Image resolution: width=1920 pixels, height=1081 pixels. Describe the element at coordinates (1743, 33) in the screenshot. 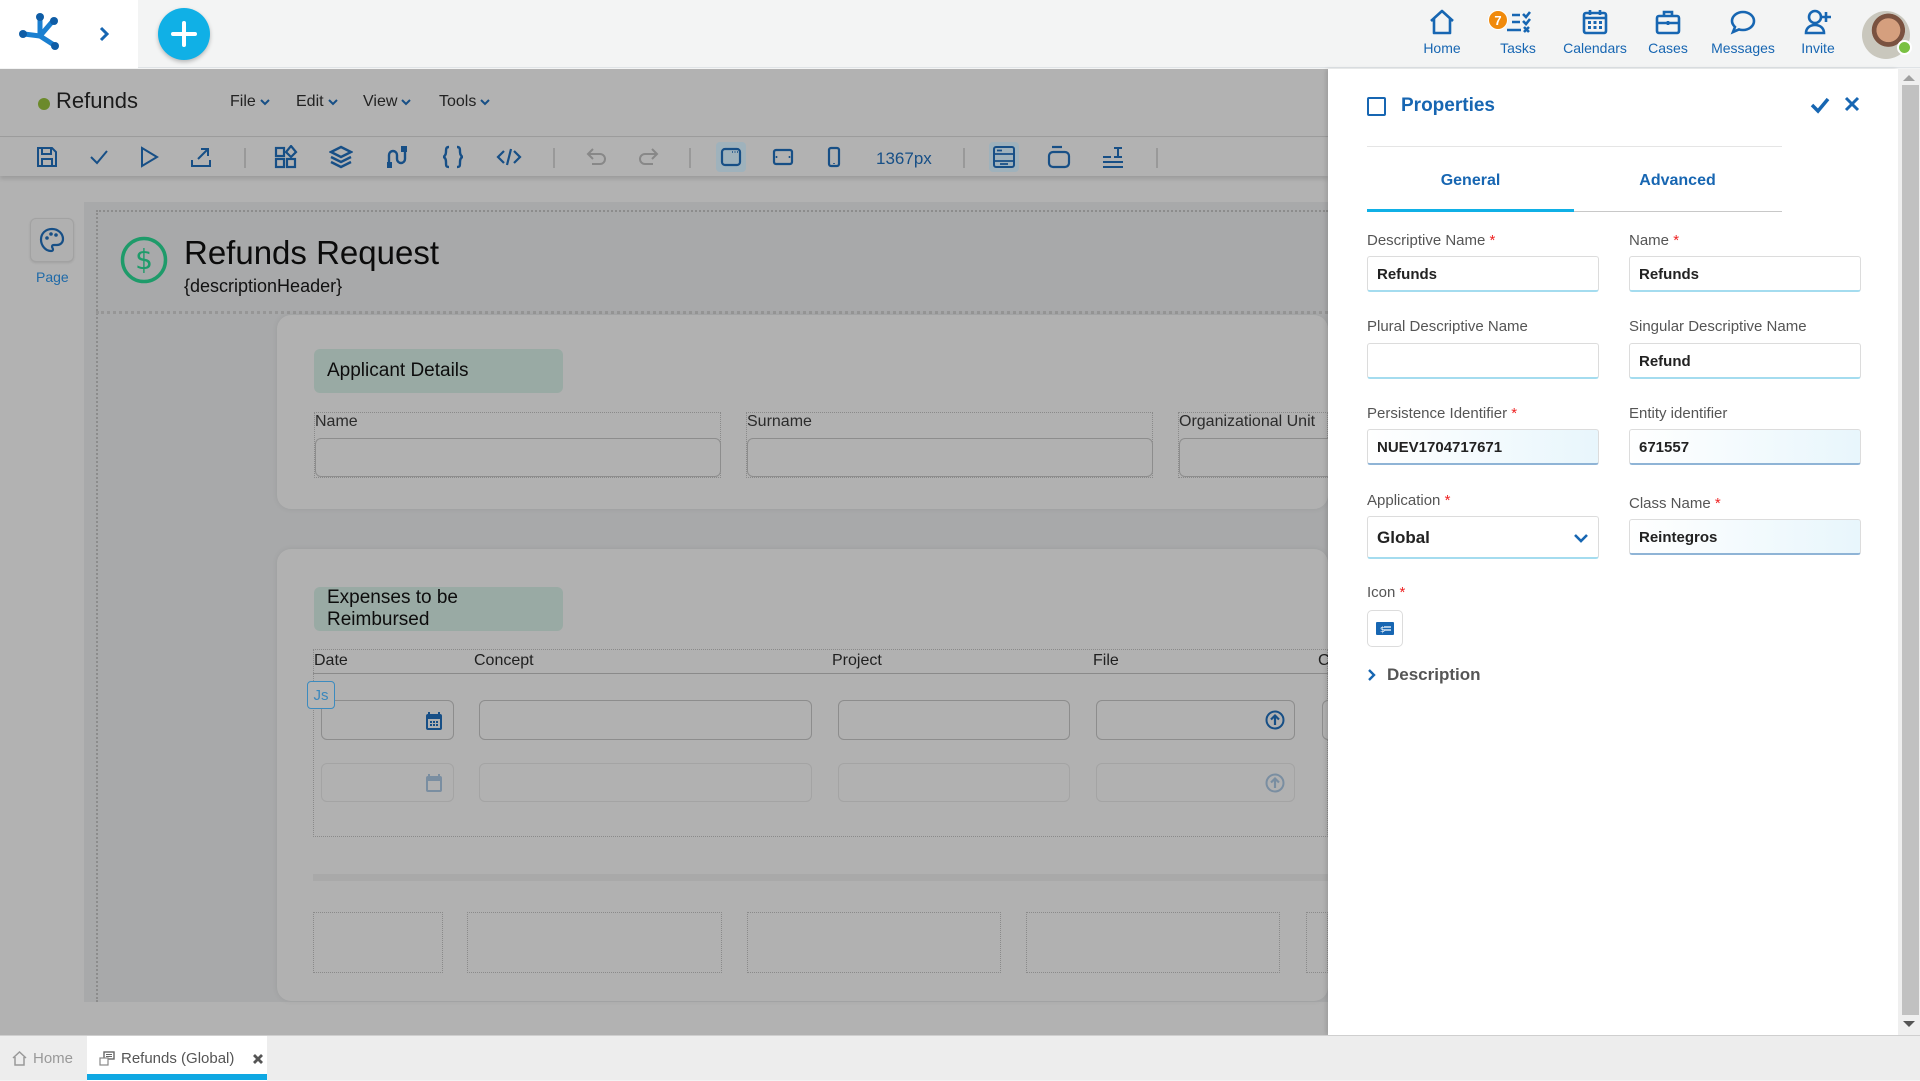

I see `nav-messages: Messages` at that location.